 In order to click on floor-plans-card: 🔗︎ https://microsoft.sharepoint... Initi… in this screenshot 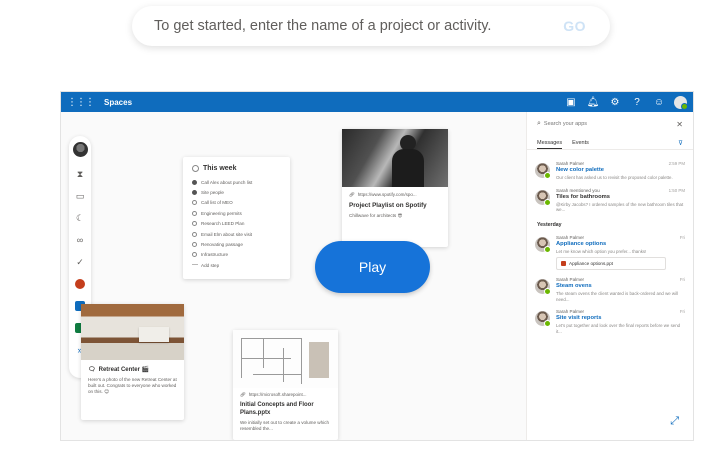, I will do `click(285, 385)`.